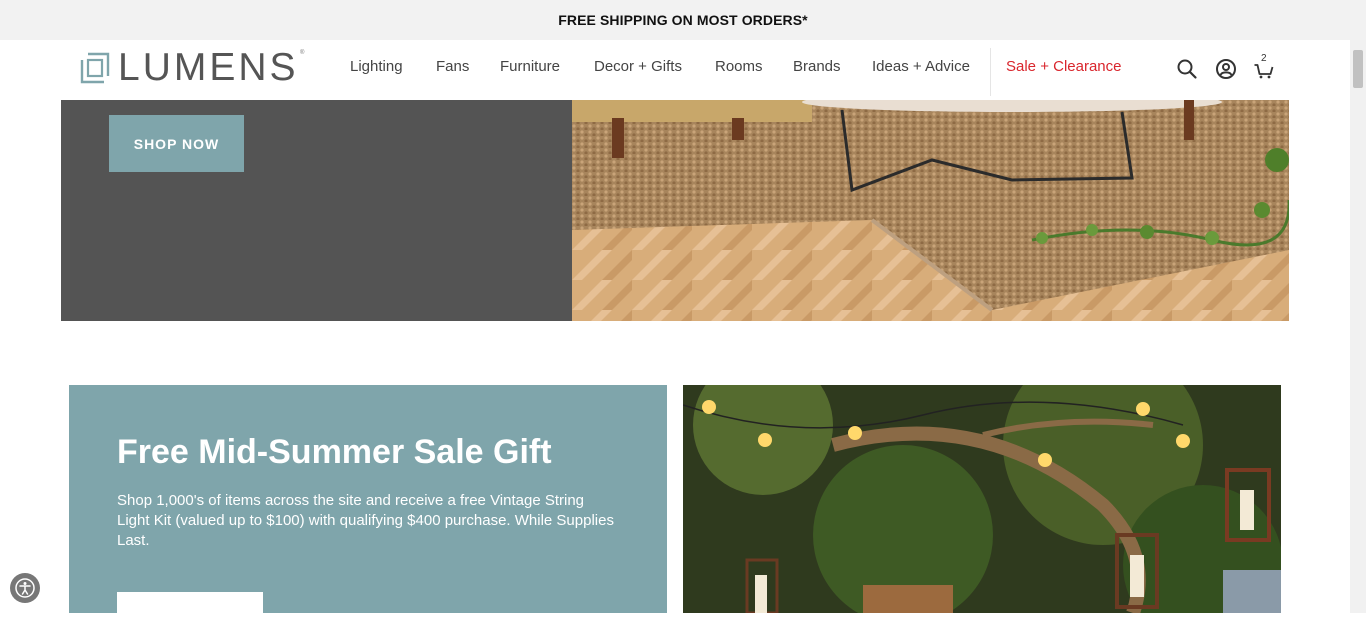  What do you see at coordinates (1358, 69) in the screenshot?
I see `scrollbar-thumb` at bounding box center [1358, 69].